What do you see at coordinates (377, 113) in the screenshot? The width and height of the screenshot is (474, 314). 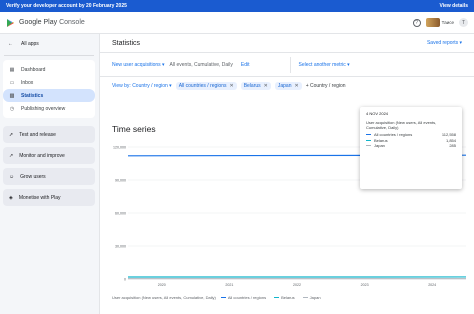 I see `tooltip-date: 4 NOV 2024` at bounding box center [377, 113].